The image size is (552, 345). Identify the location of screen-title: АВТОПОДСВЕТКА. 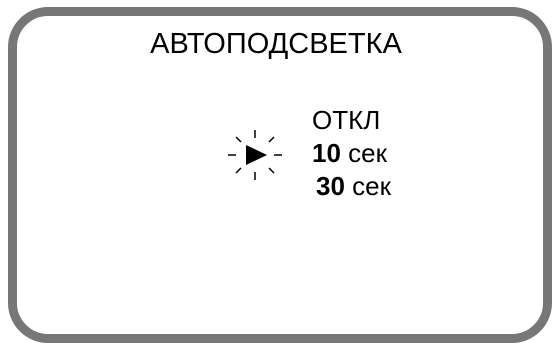
(276, 44).